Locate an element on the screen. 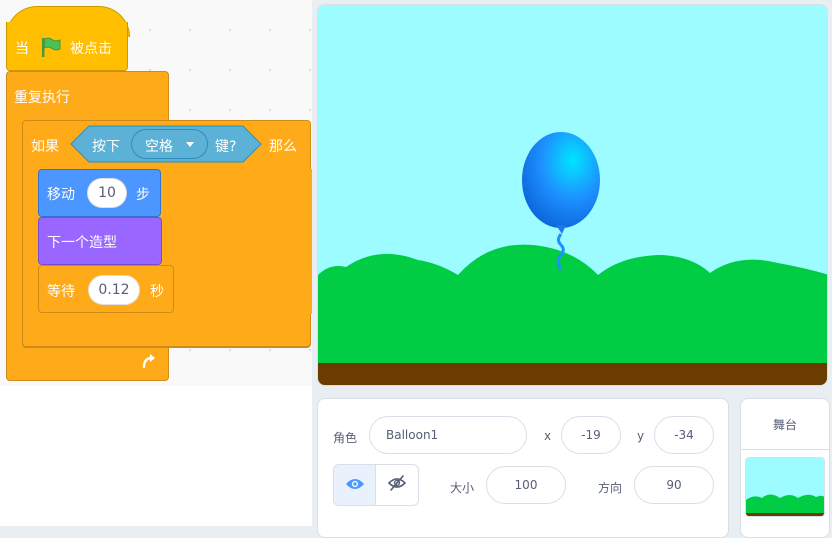 This screenshot has height=538, width=832. size-field: 100 is located at coordinates (526, 485).